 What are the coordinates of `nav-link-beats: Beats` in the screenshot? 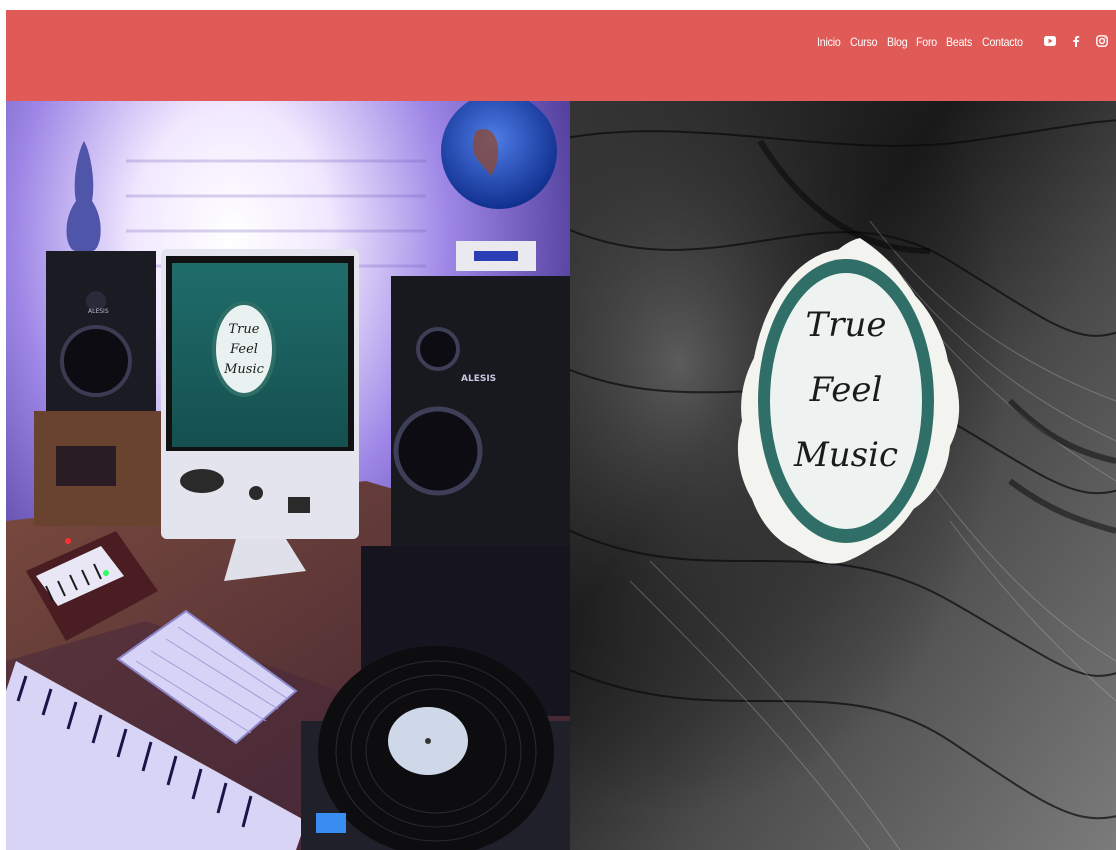 It's located at (959, 42).